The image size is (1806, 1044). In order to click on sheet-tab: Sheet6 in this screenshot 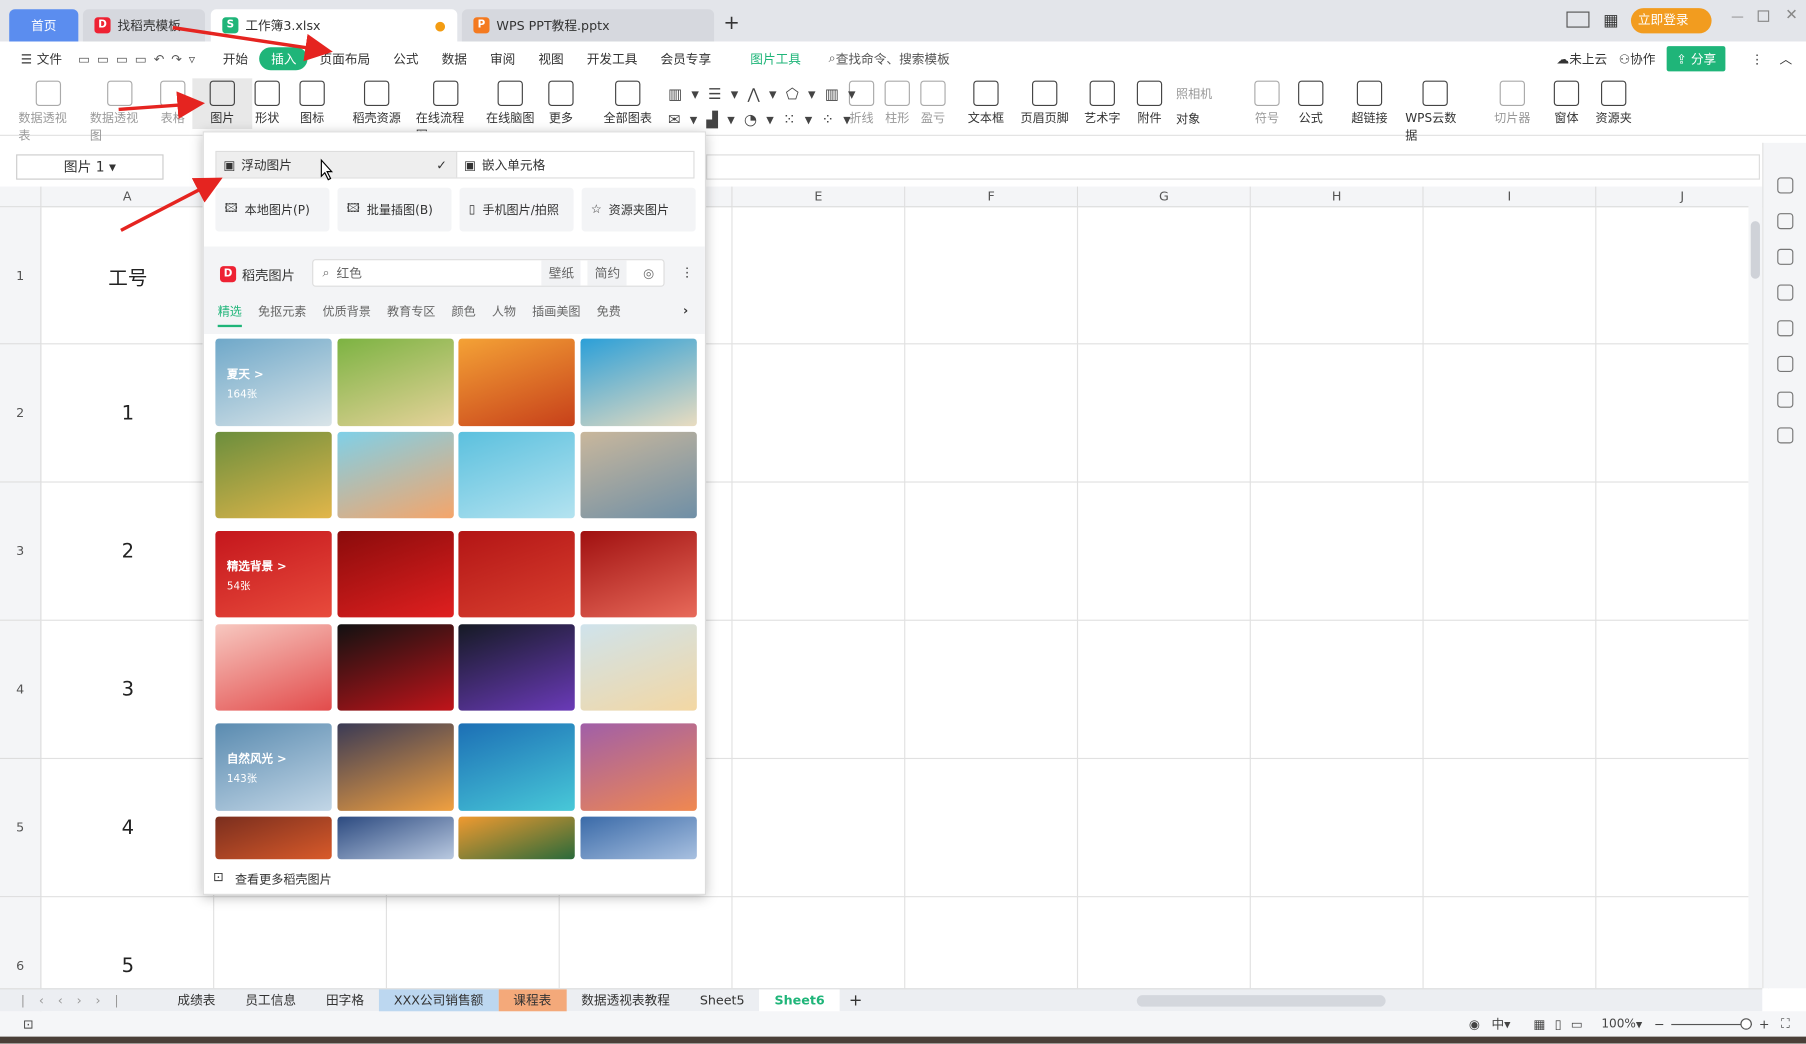, I will do `click(799, 1000)`.